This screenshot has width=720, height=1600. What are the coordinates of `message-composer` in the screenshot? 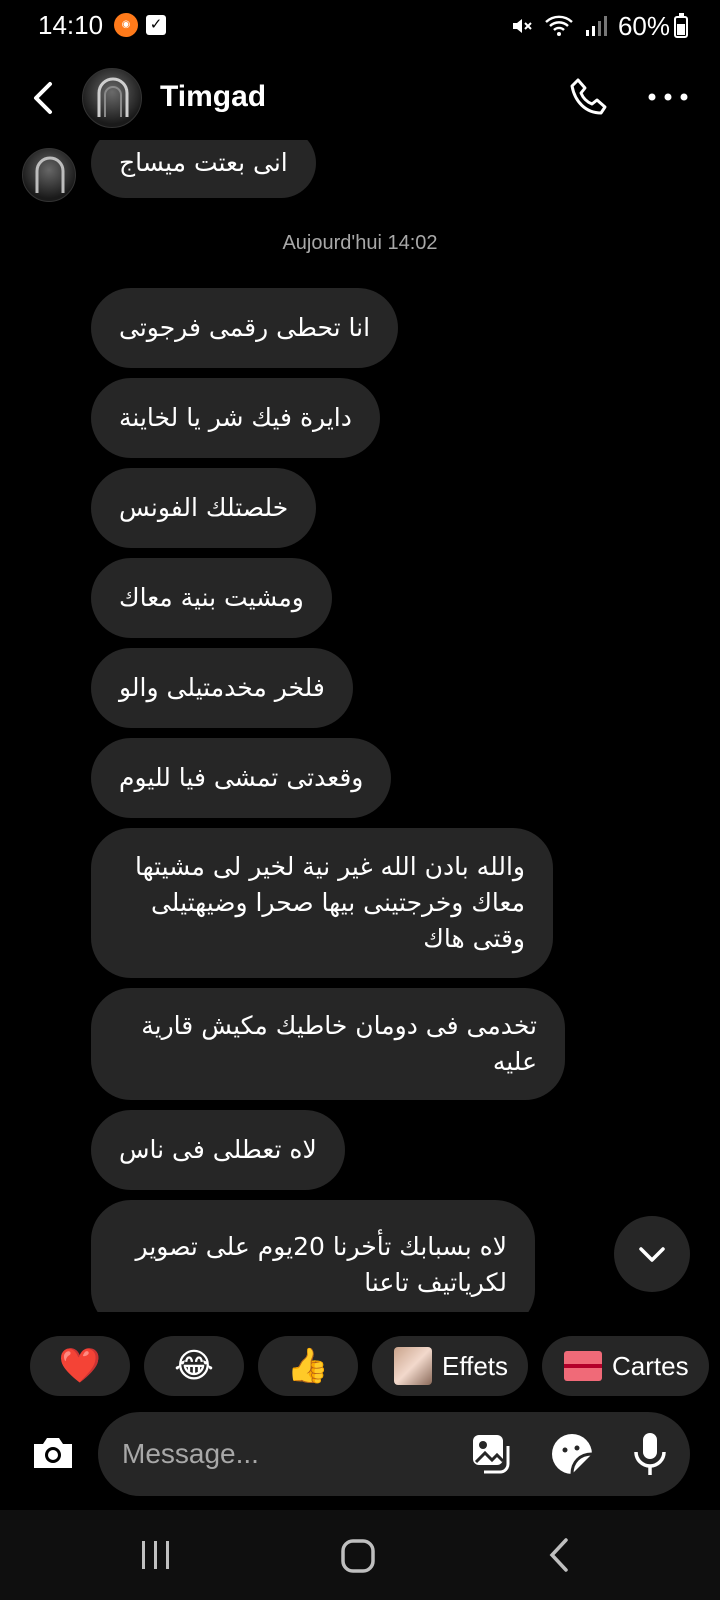 It's located at (394, 1454).